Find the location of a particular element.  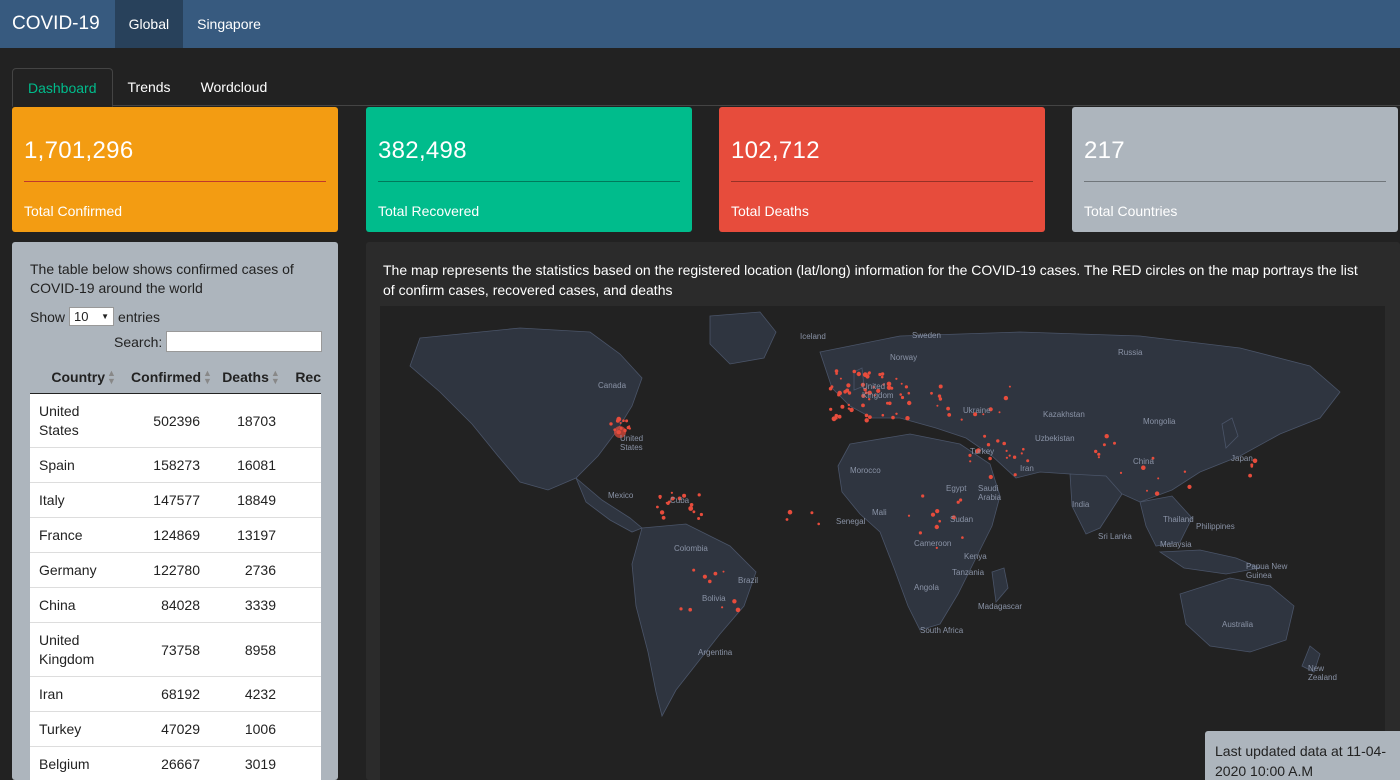

tab-trends: Trends is located at coordinates (149, 87).